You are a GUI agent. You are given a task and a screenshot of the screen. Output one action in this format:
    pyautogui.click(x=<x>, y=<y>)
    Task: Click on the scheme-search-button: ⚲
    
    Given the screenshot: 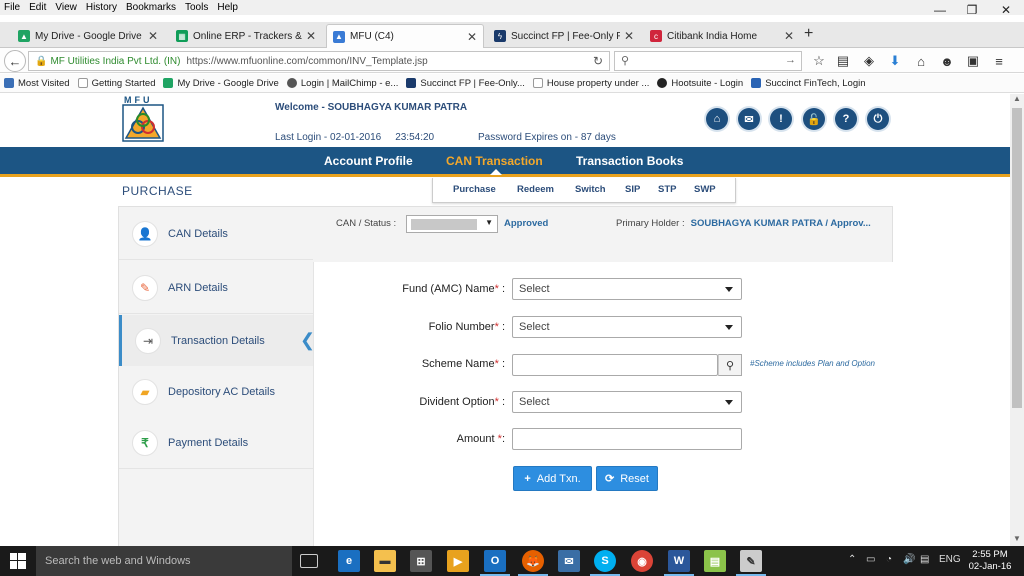 What is the action you would take?
    pyautogui.click(x=730, y=365)
    